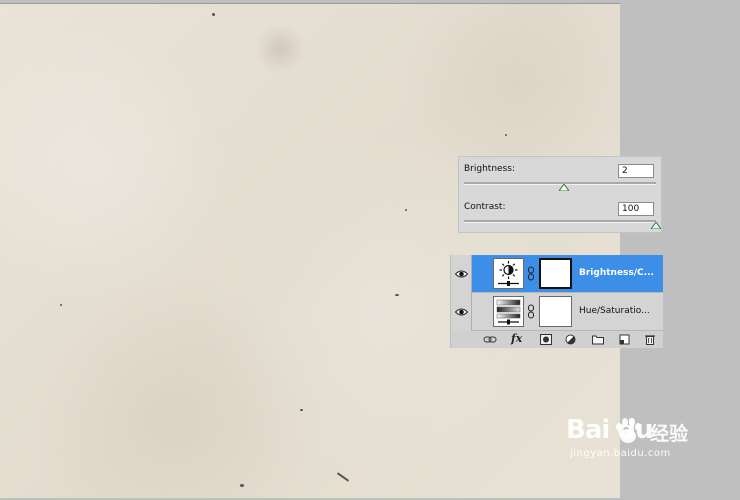 Image resolution: width=740 pixels, height=500 pixels. What do you see at coordinates (563, 187) in the screenshot?
I see `brightness-slider-thumb` at bounding box center [563, 187].